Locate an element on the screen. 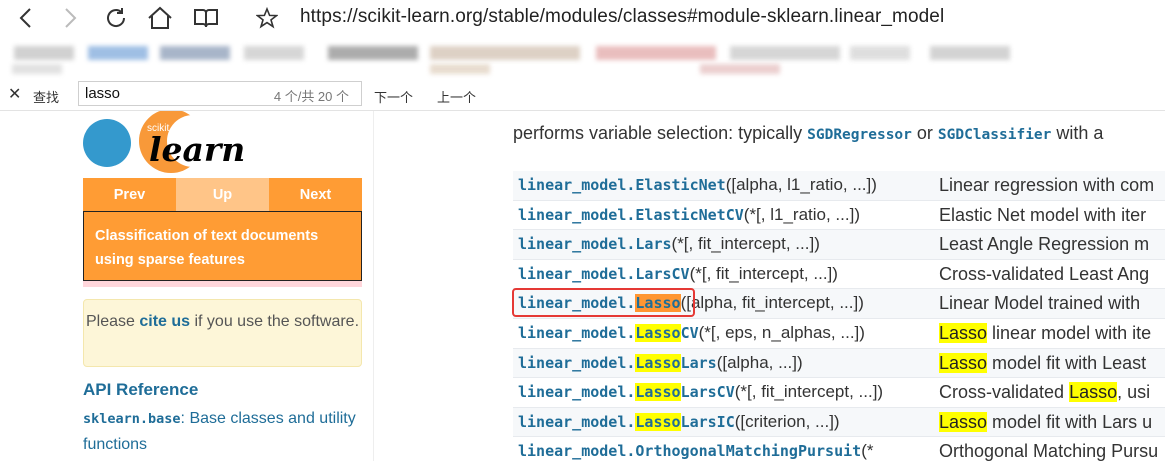  function-args: (*[, eps, n_alphas, ...]) is located at coordinates (781, 332).